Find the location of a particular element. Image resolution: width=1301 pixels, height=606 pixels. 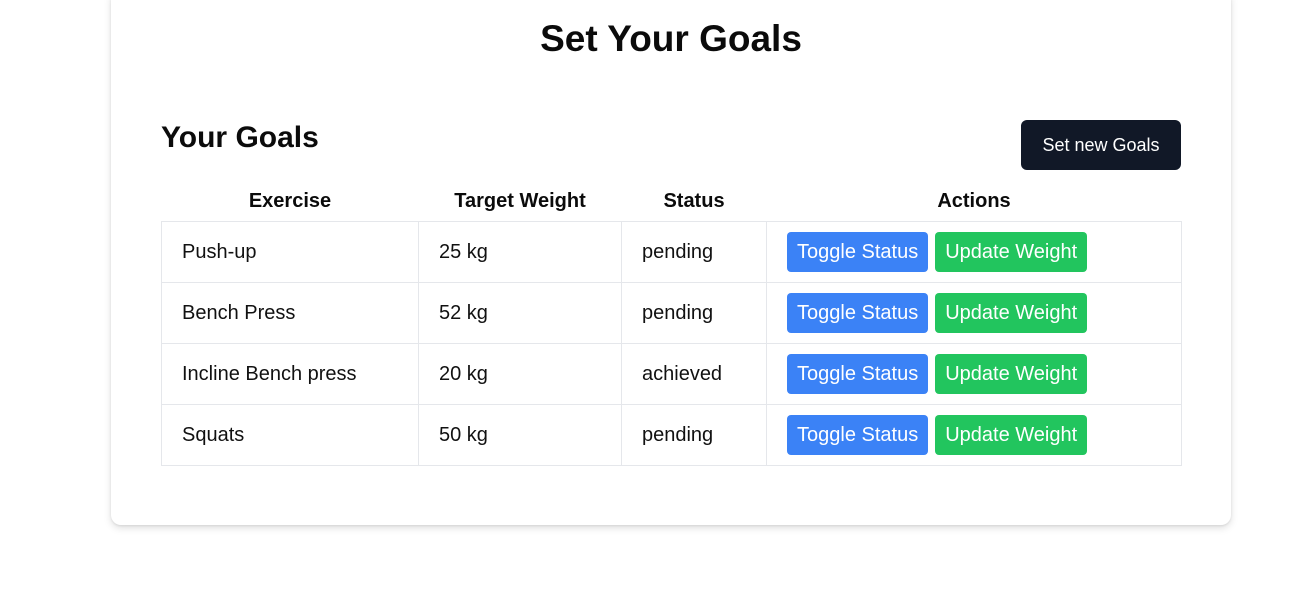

header-exercise: Exercise is located at coordinates (290, 200).